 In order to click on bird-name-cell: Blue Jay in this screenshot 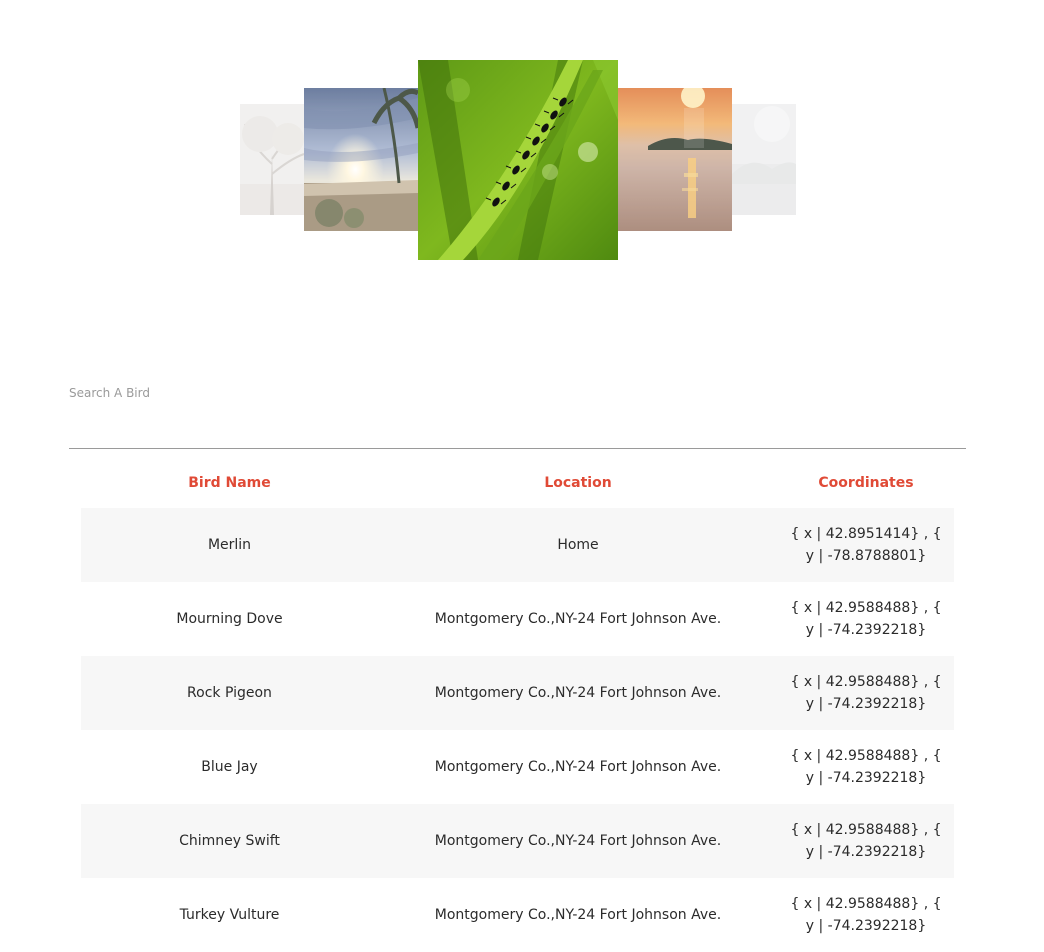, I will do `click(229, 767)`.